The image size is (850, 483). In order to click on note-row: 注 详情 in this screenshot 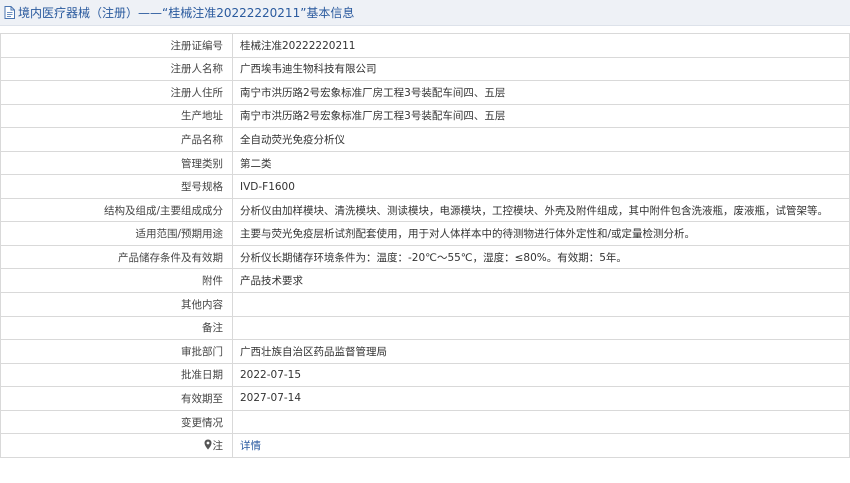, I will do `click(425, 445)`.